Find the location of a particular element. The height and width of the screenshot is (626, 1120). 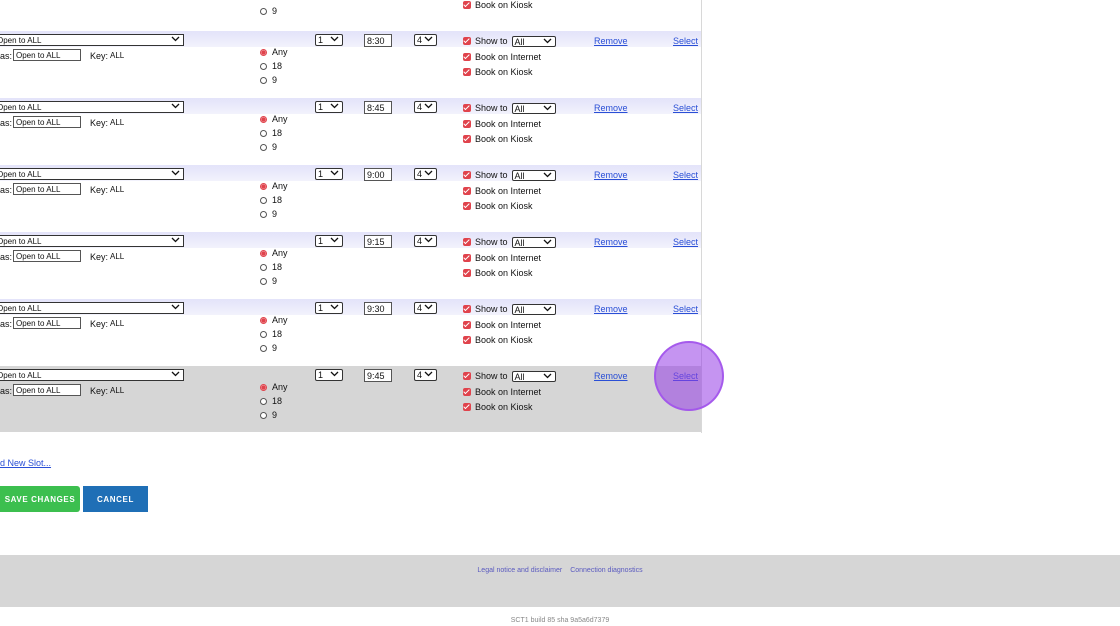

time-input: 9:45 is located at coordinates (378, 375).